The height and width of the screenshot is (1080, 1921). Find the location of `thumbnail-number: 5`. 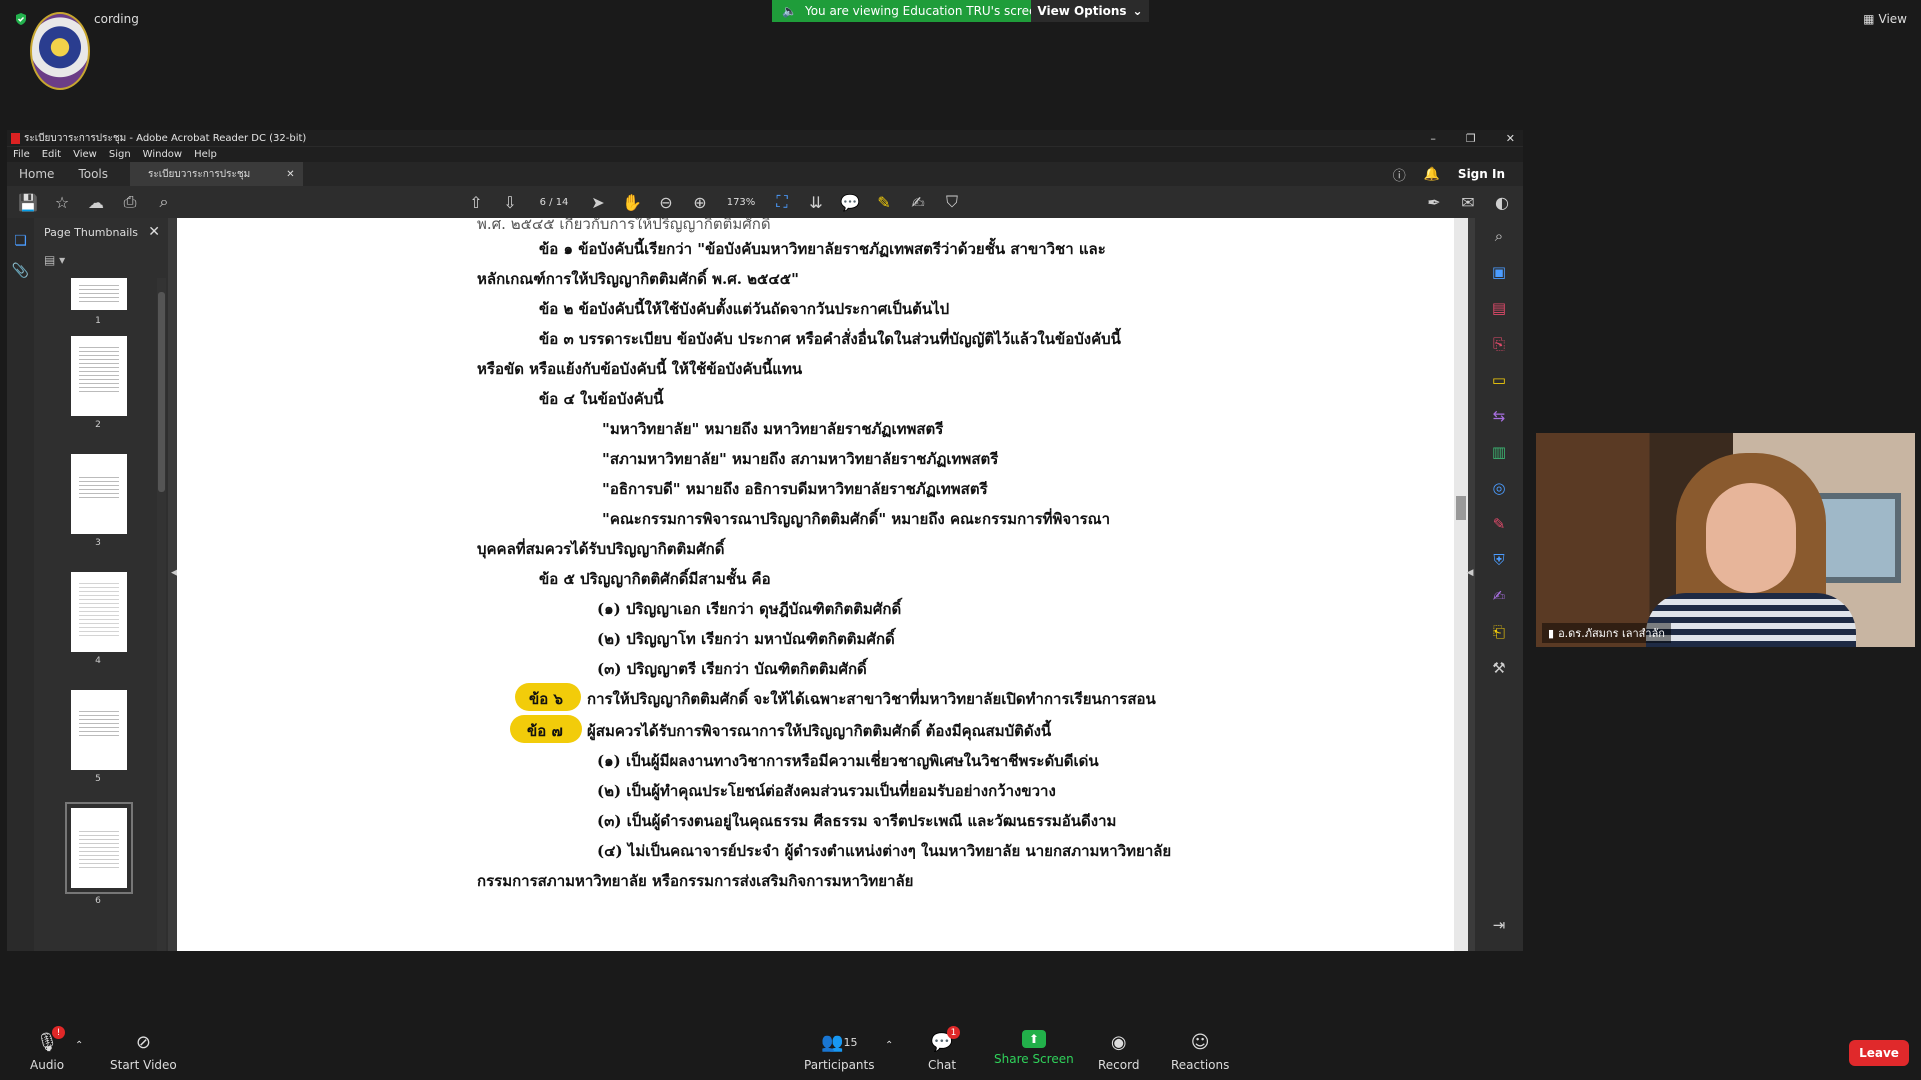

thumbnail-number: 5 is located at coordinates (98, 779).